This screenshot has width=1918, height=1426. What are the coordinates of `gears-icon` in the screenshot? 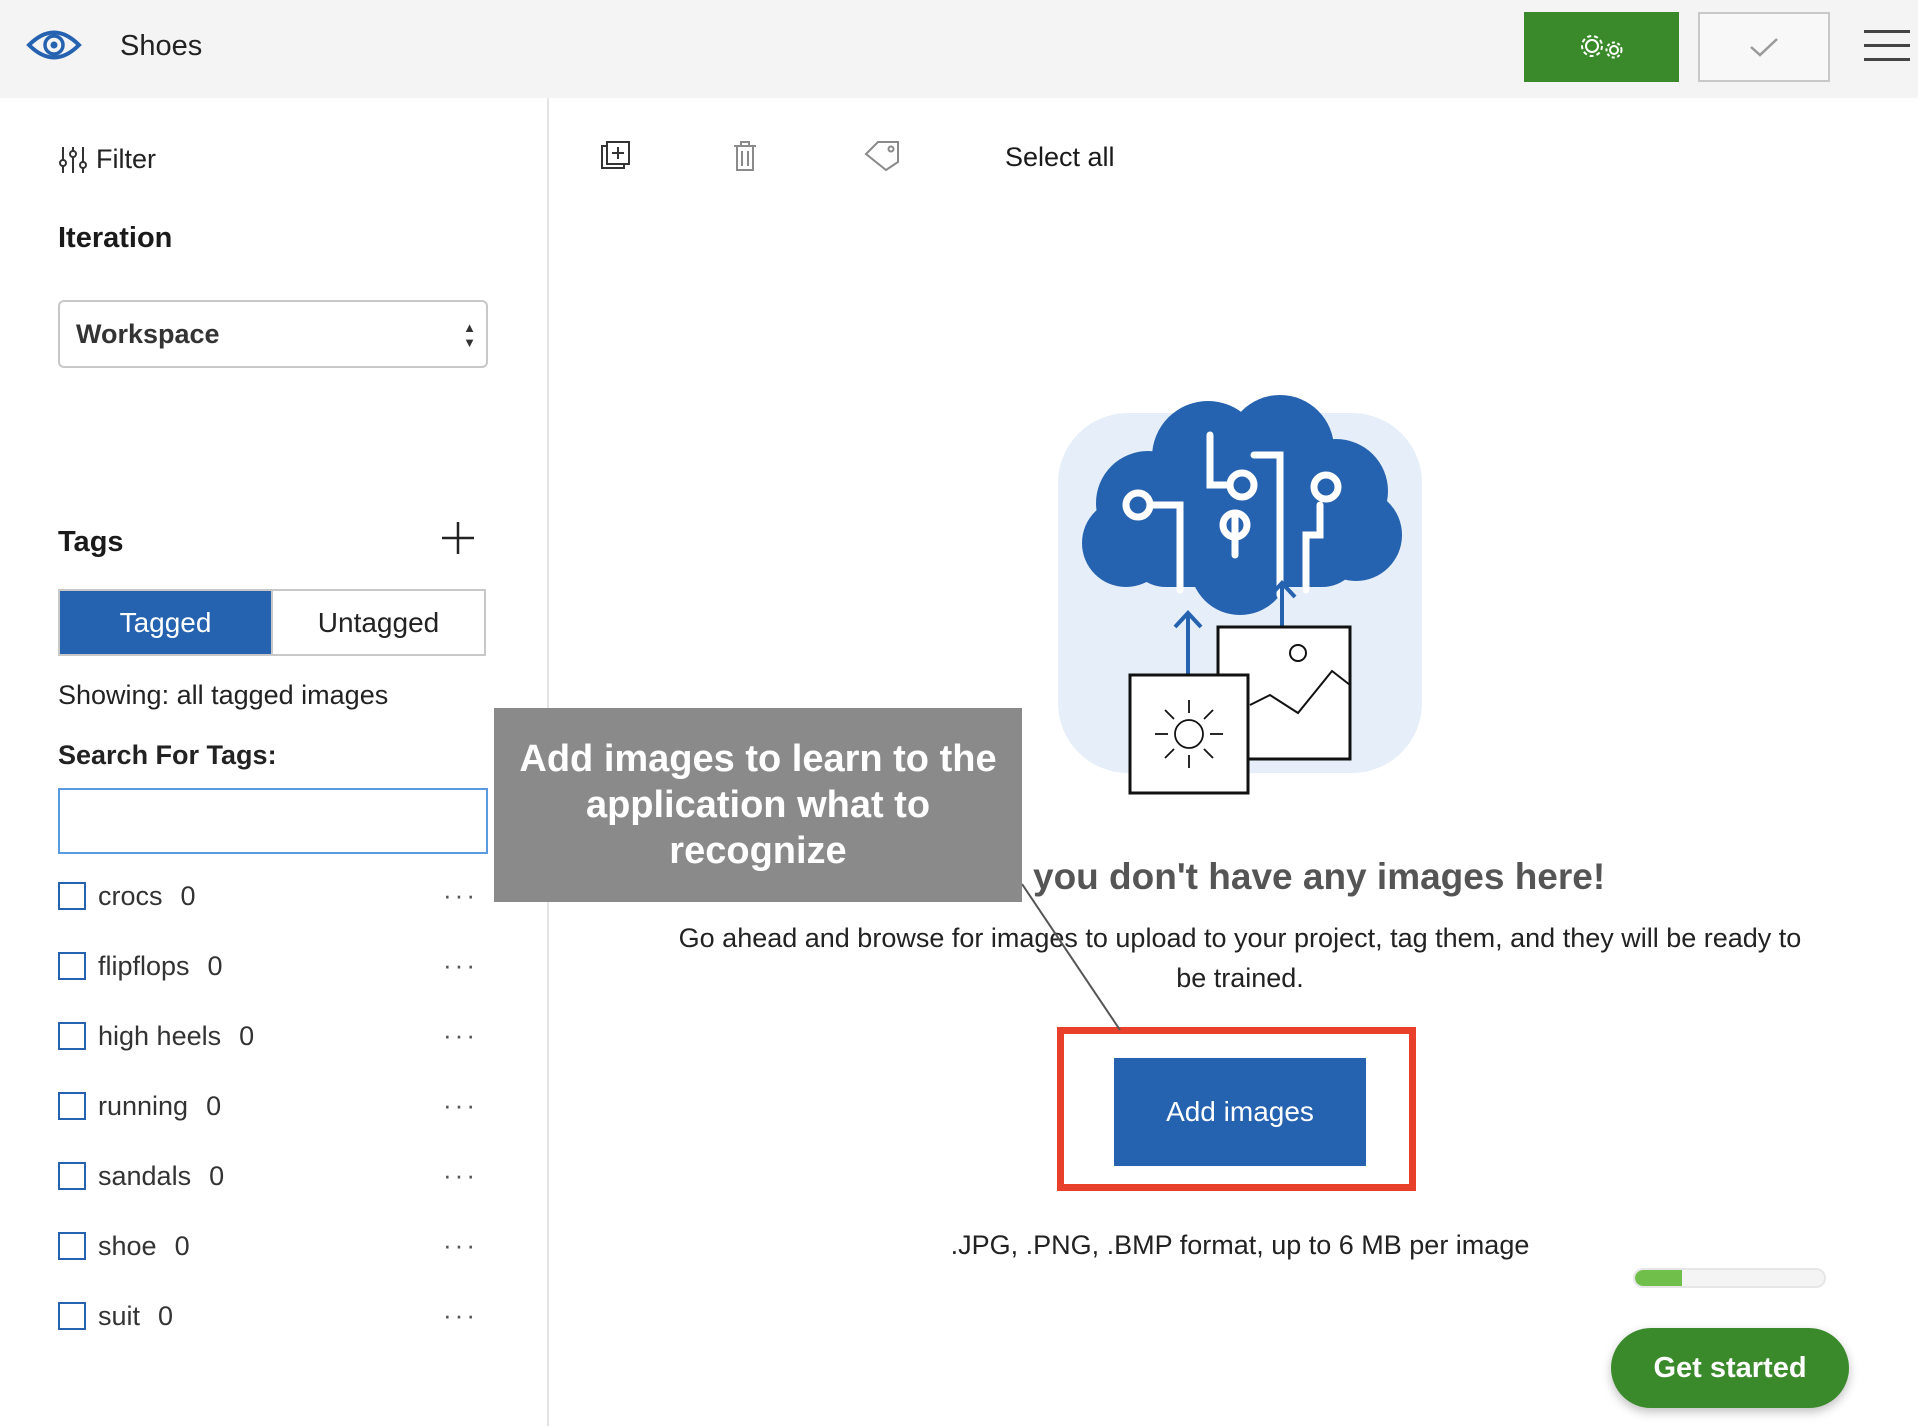 It's located at (1601, 47).